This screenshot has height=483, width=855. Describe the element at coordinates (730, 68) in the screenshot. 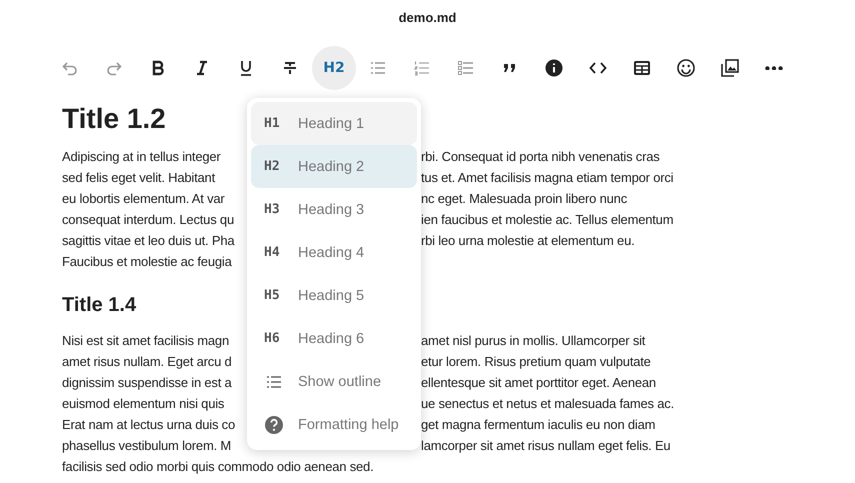

I see `image-icon` at that location.